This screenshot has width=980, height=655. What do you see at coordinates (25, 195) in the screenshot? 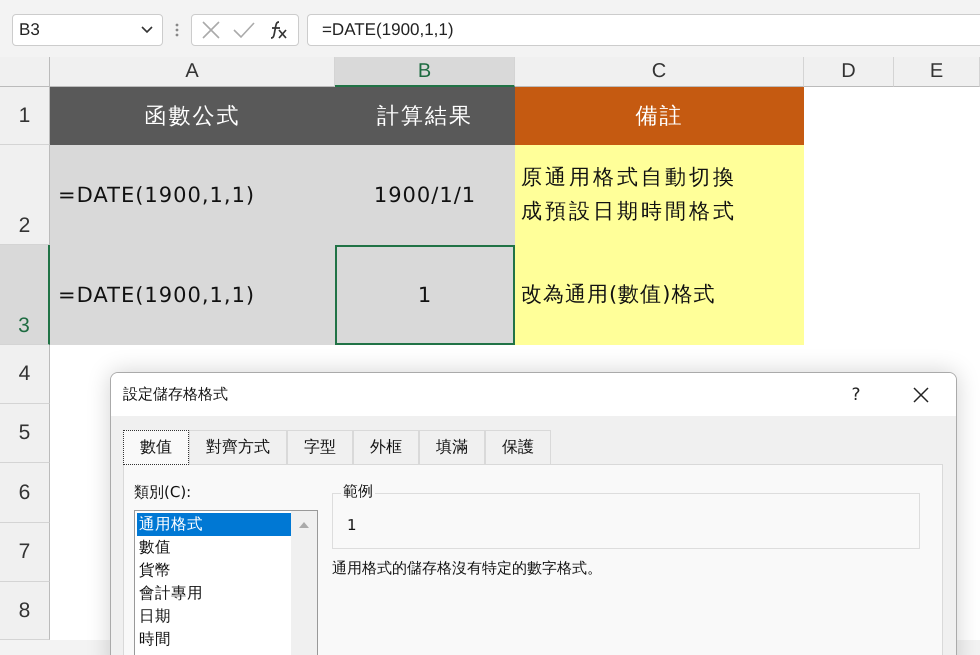
I see `row-header: 2` at bounding box center [25, 195].